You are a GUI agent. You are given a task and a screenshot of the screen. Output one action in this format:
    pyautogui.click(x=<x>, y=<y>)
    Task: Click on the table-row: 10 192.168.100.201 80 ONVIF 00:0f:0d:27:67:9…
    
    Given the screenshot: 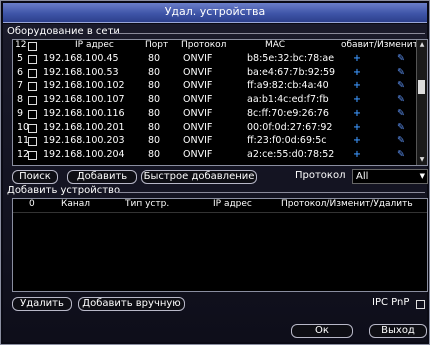 What is the action you would take?
    pyautogui.click(x=215, y=127)
    